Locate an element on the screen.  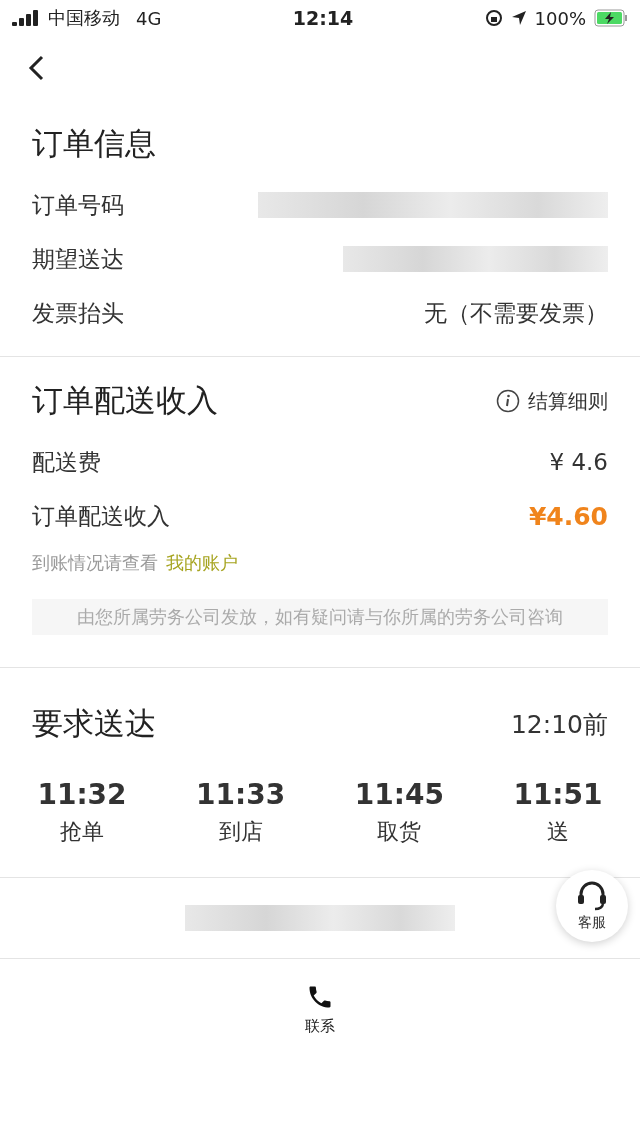
section-title: 要求送达 is located at coordinates (94, 724).